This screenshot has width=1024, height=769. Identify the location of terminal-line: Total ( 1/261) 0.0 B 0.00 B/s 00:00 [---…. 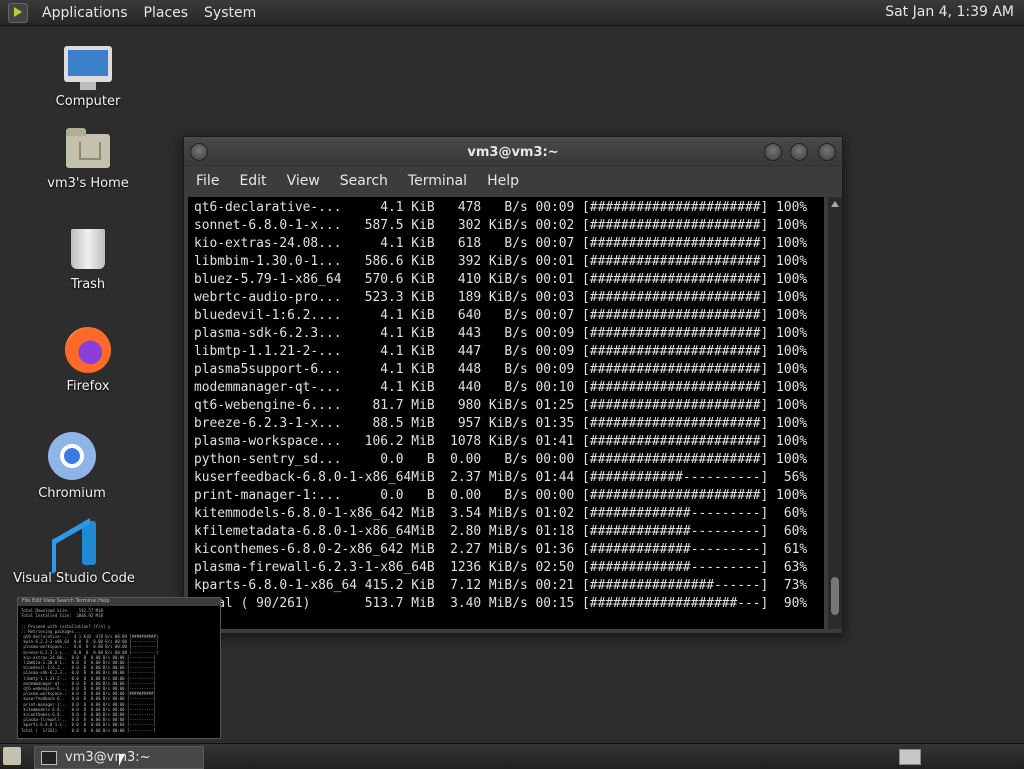
(88, 730).